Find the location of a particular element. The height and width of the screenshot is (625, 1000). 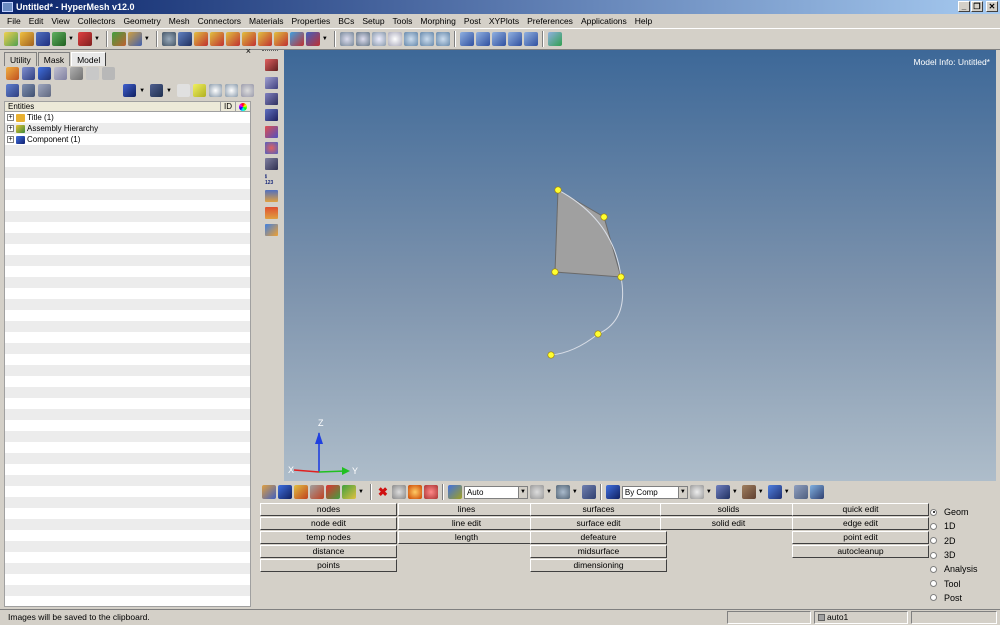

iso-view-icon is located at coordinates (296, 39).